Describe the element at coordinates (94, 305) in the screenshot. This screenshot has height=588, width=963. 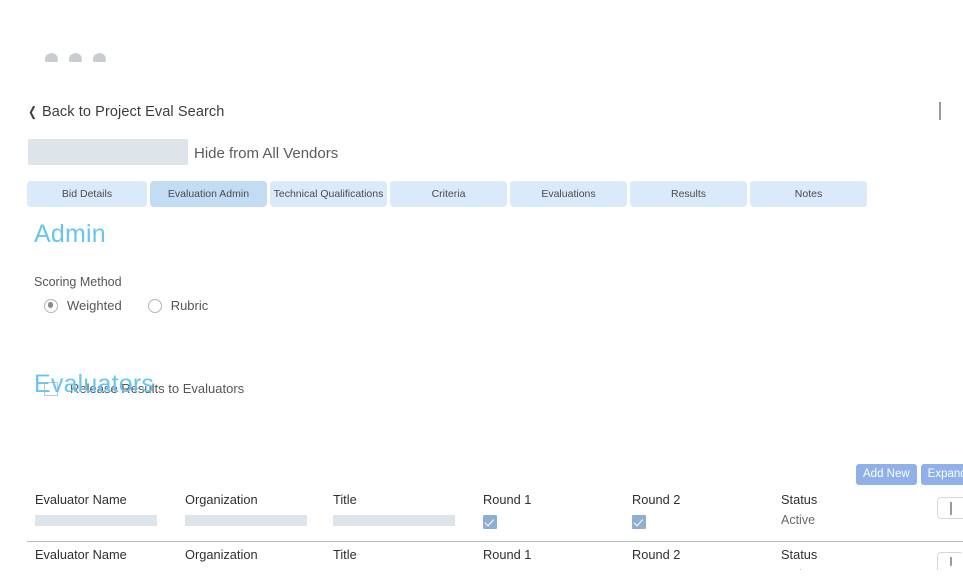
I see `radio-label: Weighted` at that location.